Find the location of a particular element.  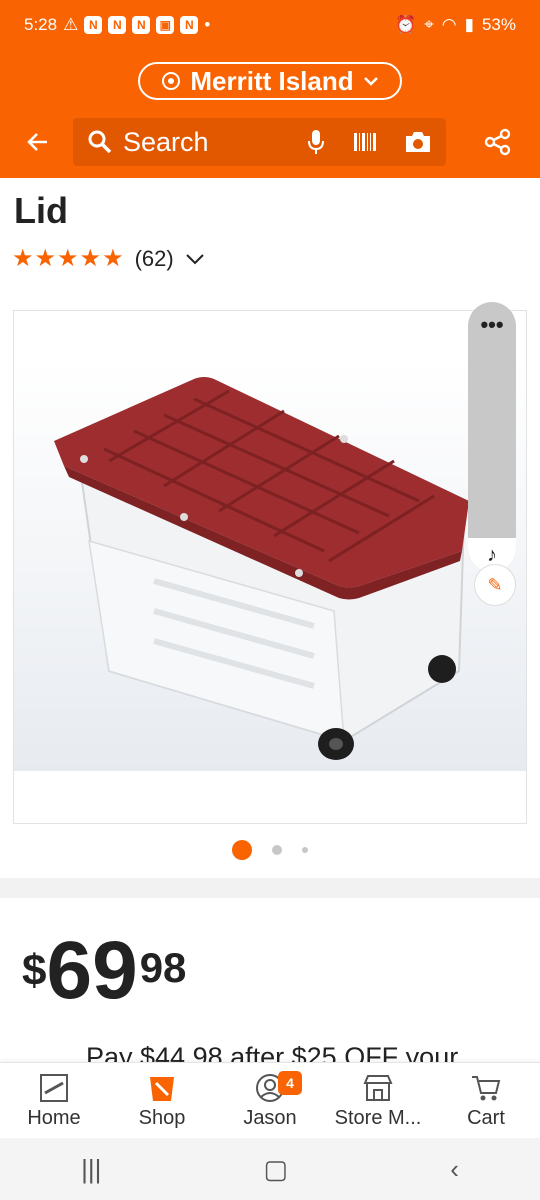

product-price: $ 69 98 is located at coordinates (104, 971).